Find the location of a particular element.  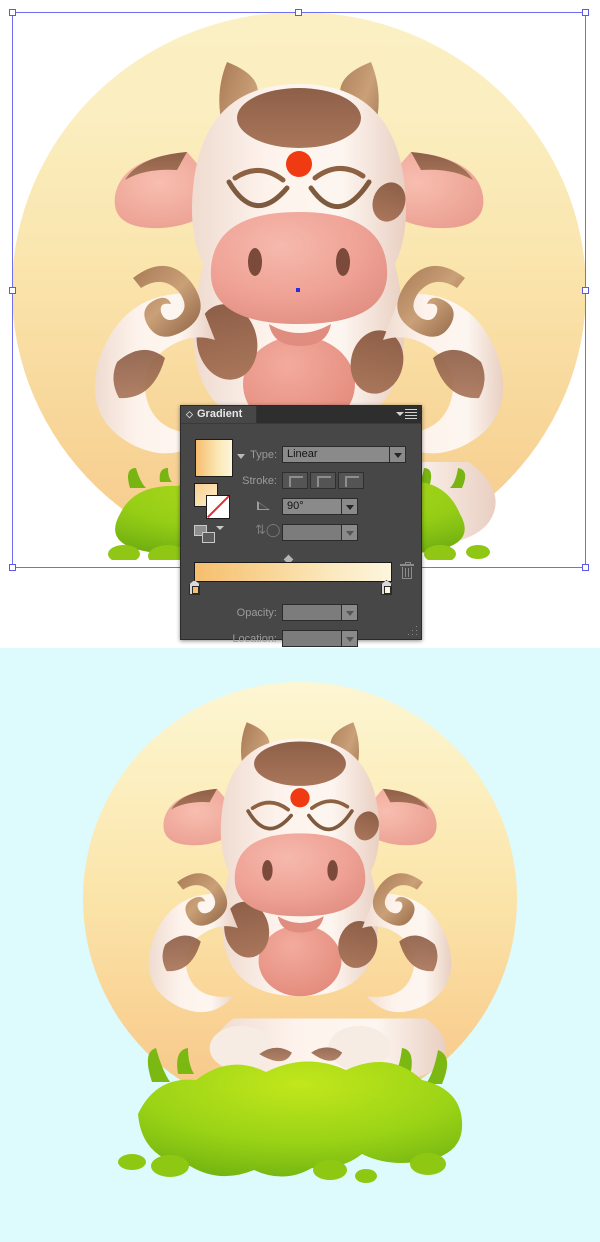

trash-icon is located at coordinates (407, 571).